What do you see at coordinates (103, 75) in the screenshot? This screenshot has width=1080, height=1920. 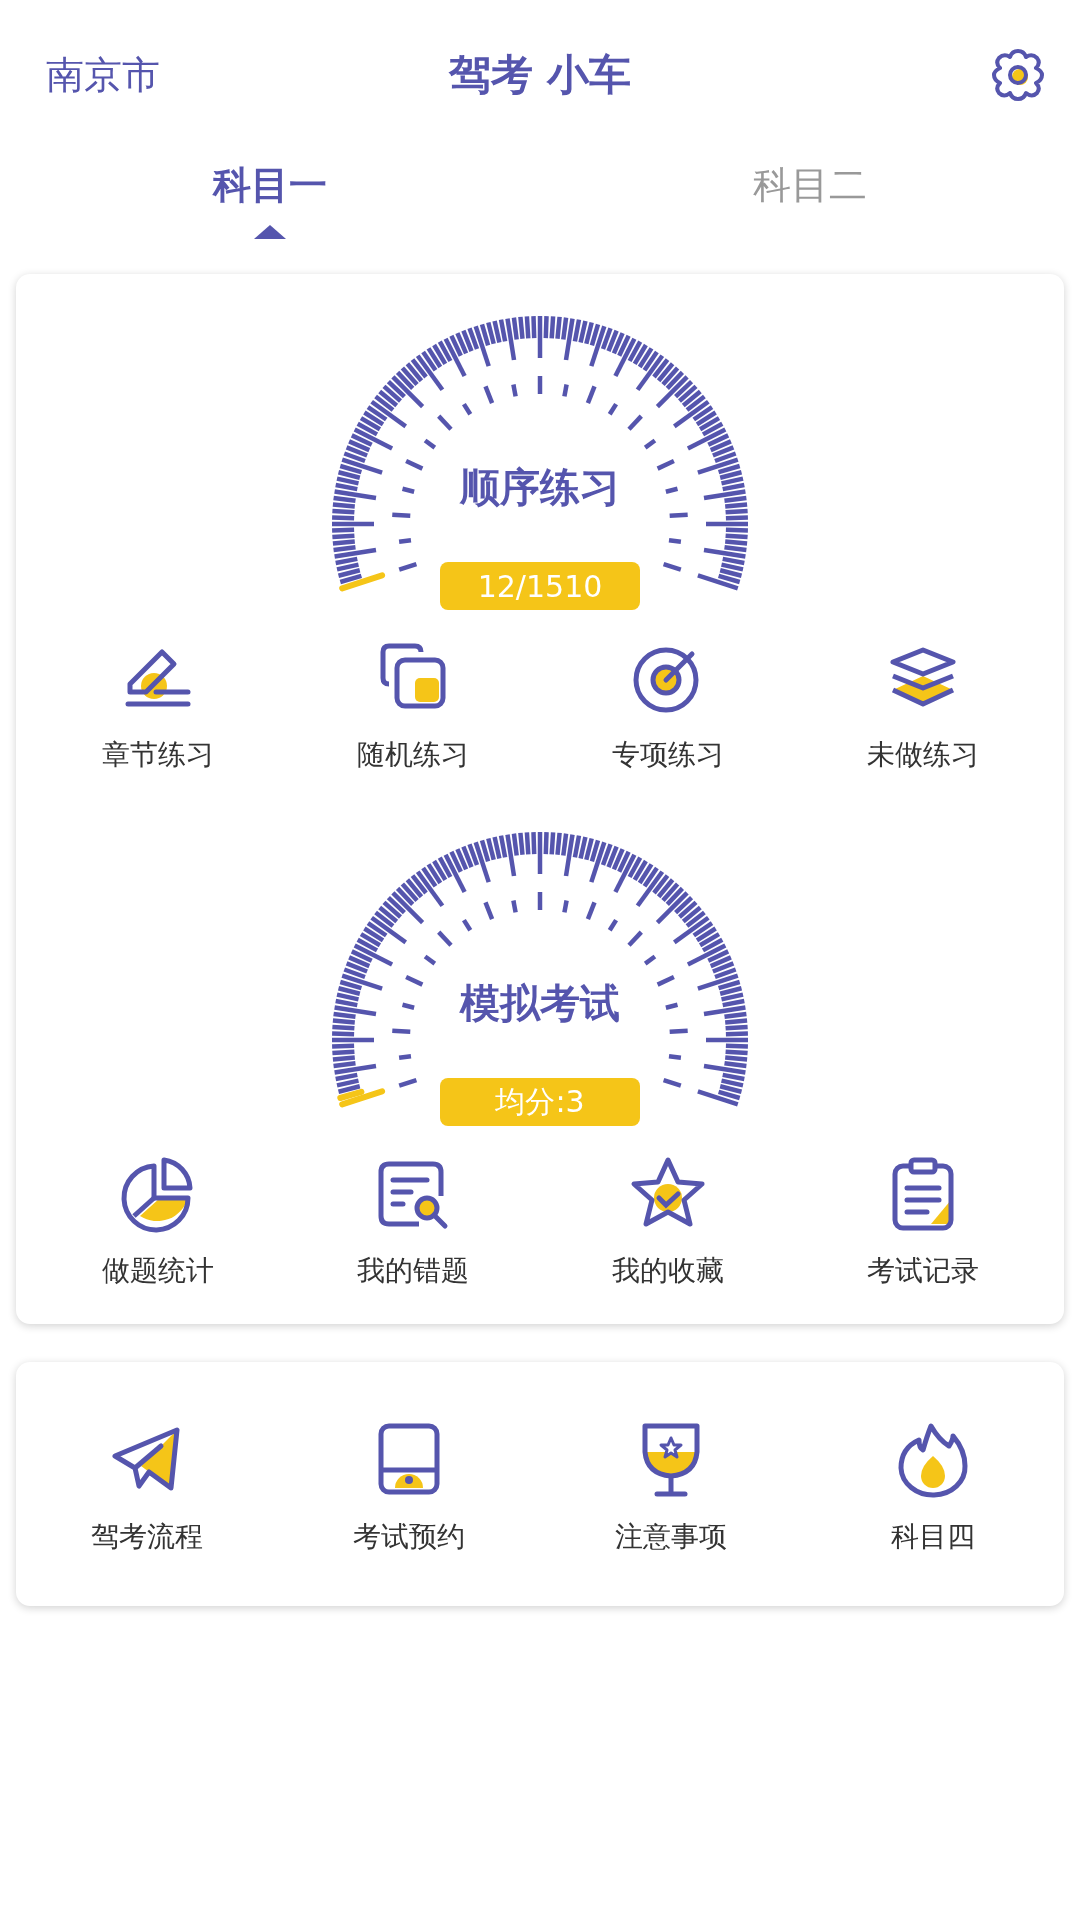 I see `city-selector: 南京市` at bounding box center [103, 75].